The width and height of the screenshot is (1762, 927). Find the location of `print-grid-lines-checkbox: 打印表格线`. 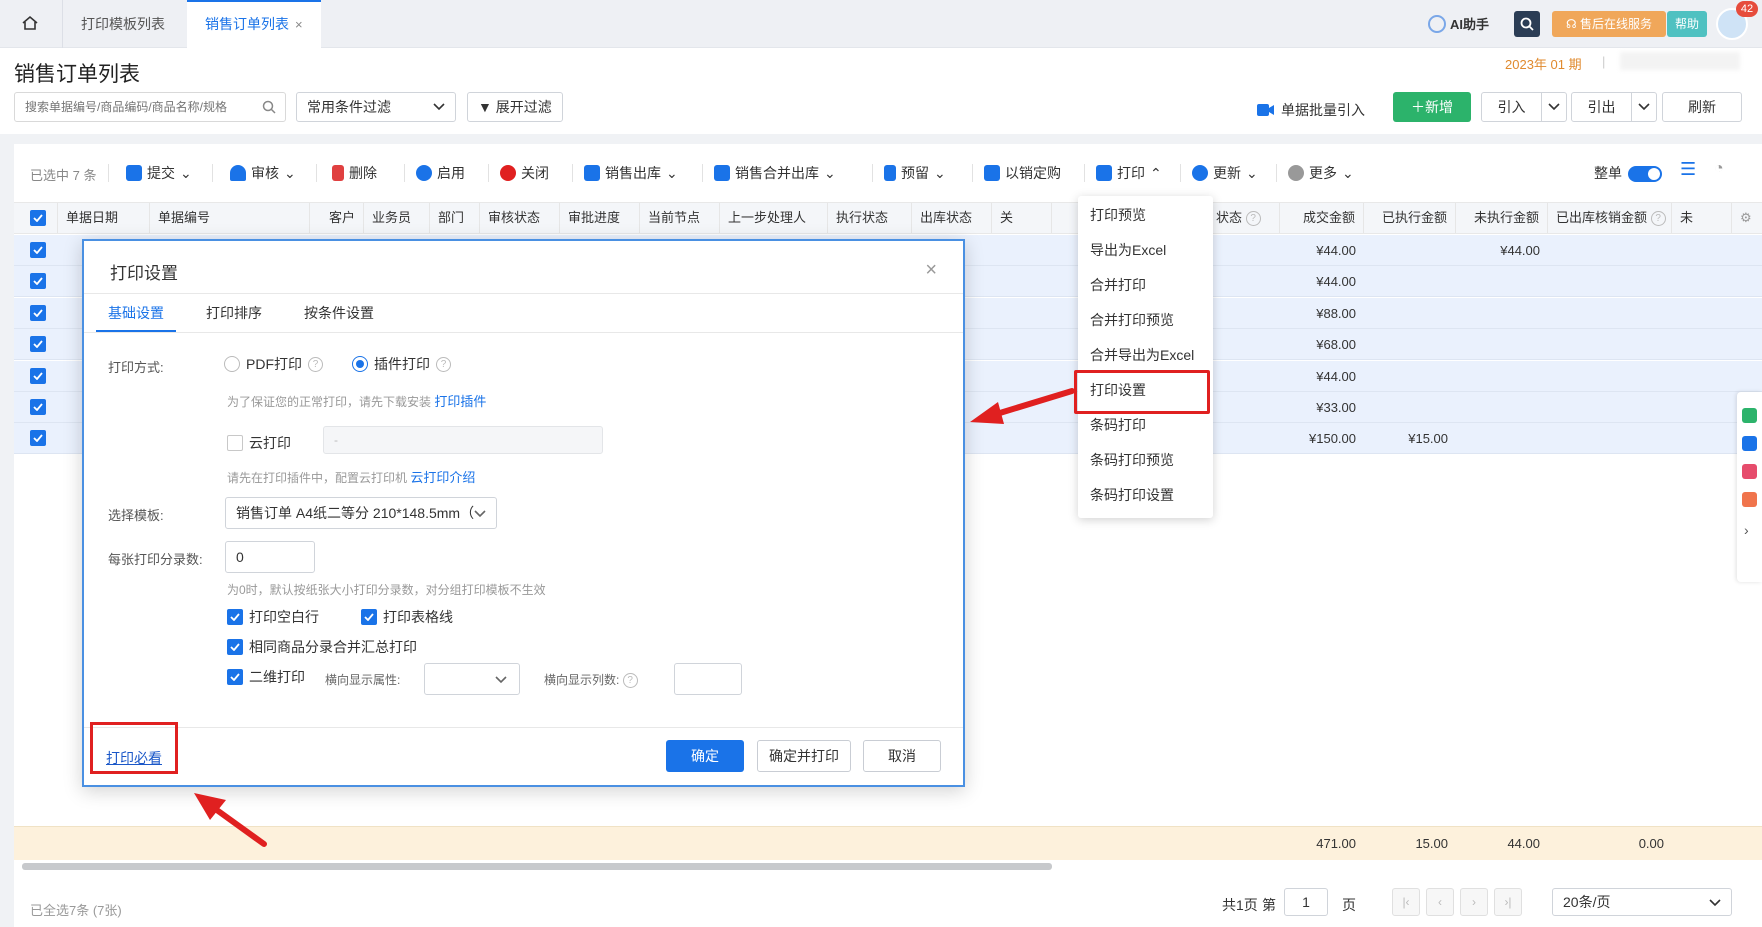

print-grid-lines-checkbox: 打印表格线 is located at coordinates (407, 617).